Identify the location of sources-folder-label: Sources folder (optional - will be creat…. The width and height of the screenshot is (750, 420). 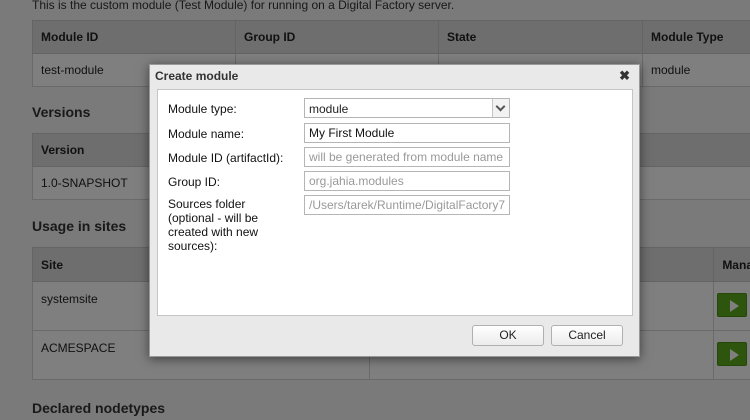
(213, 225).